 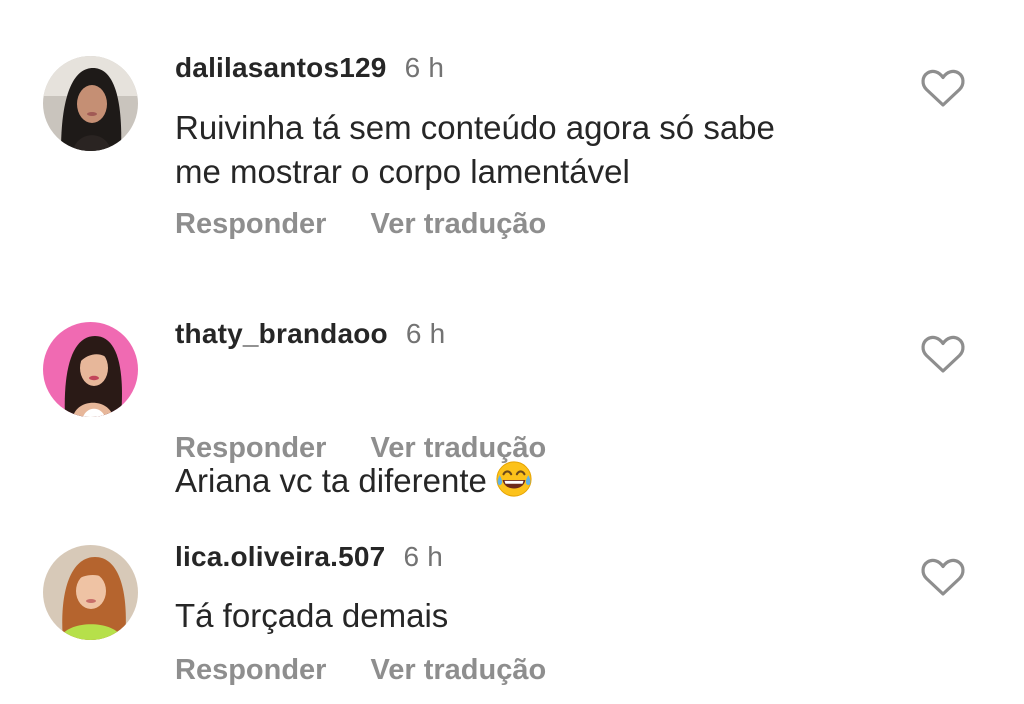 What do you see at coordinates (280, 556) in the screenshot?
I see `username-text: lica.oliveira.507` at bounding box center [280, 556].